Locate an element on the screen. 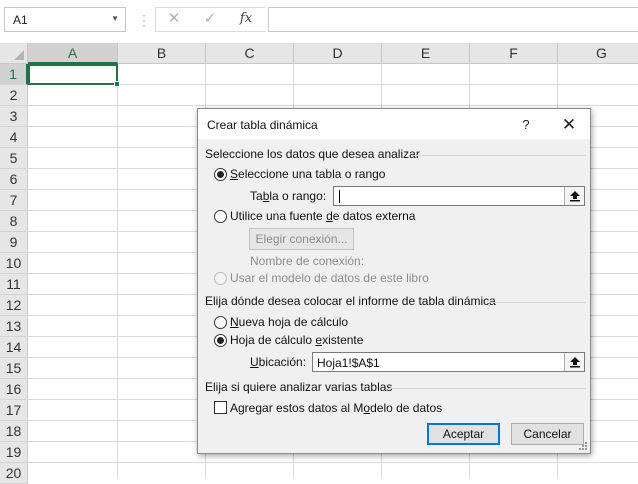 Image resolution: width=638 pixels, height=484 pixels. select-all-triangle-icon is located at coordinates (19, 55).